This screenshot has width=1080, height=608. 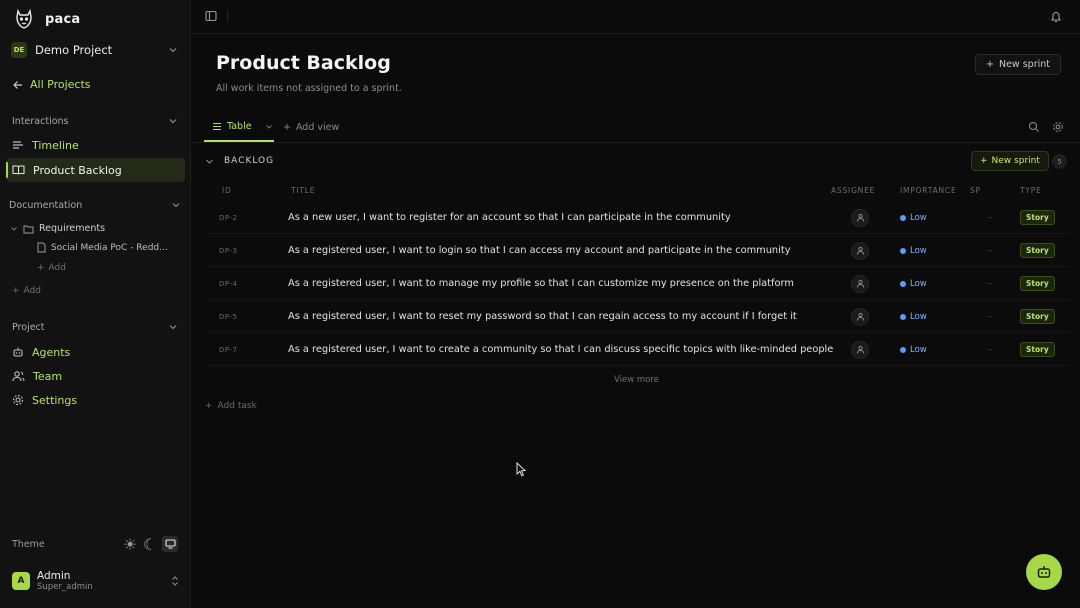 What do you see at coordinates (95, 145) in the screenshot?
I see `nav-timeline: Timeline` at bounding box center [95, 145].